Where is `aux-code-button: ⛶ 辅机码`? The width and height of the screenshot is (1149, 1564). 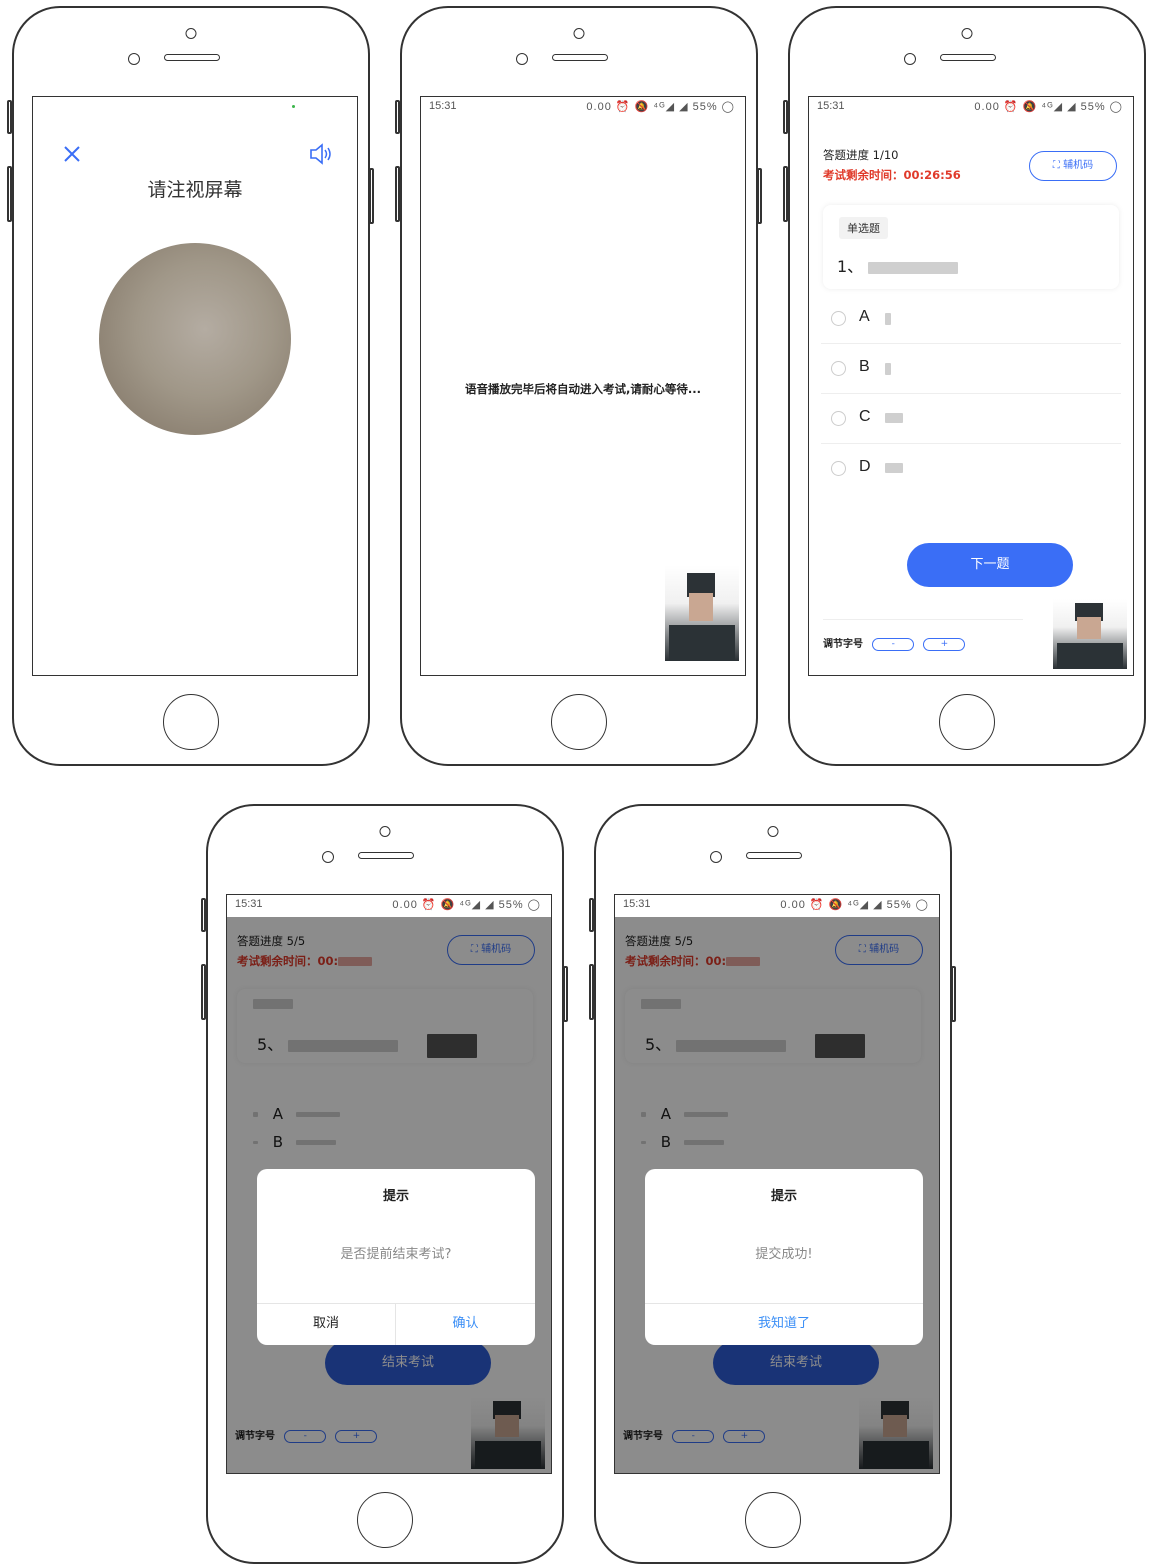
aux-code-button: ⛶ 辅机码 is located at coordinates (1073, 166).